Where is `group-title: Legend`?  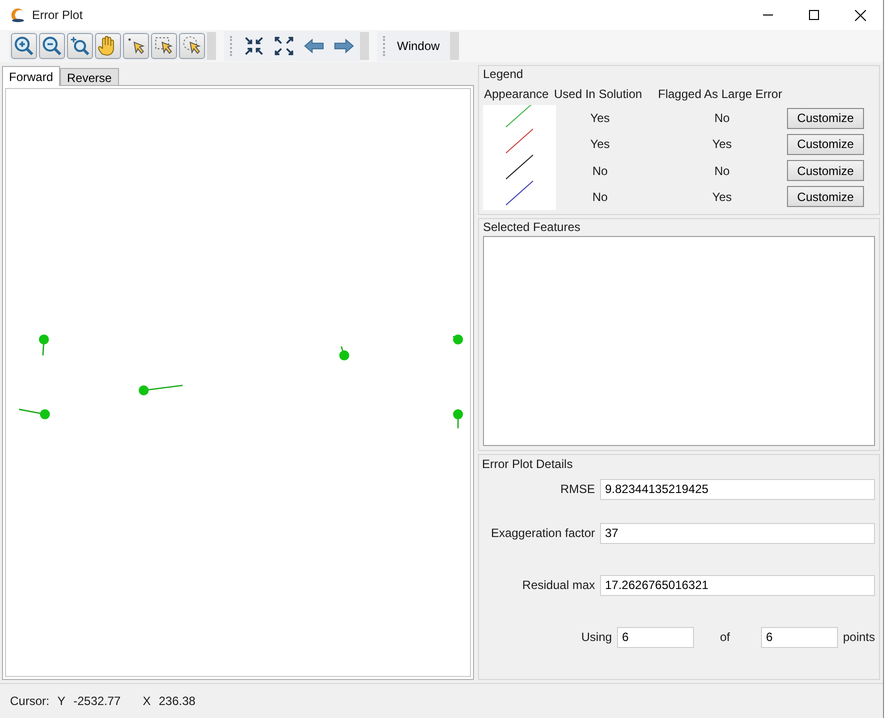
group-title: Legend is located at coordinates (503, 74).